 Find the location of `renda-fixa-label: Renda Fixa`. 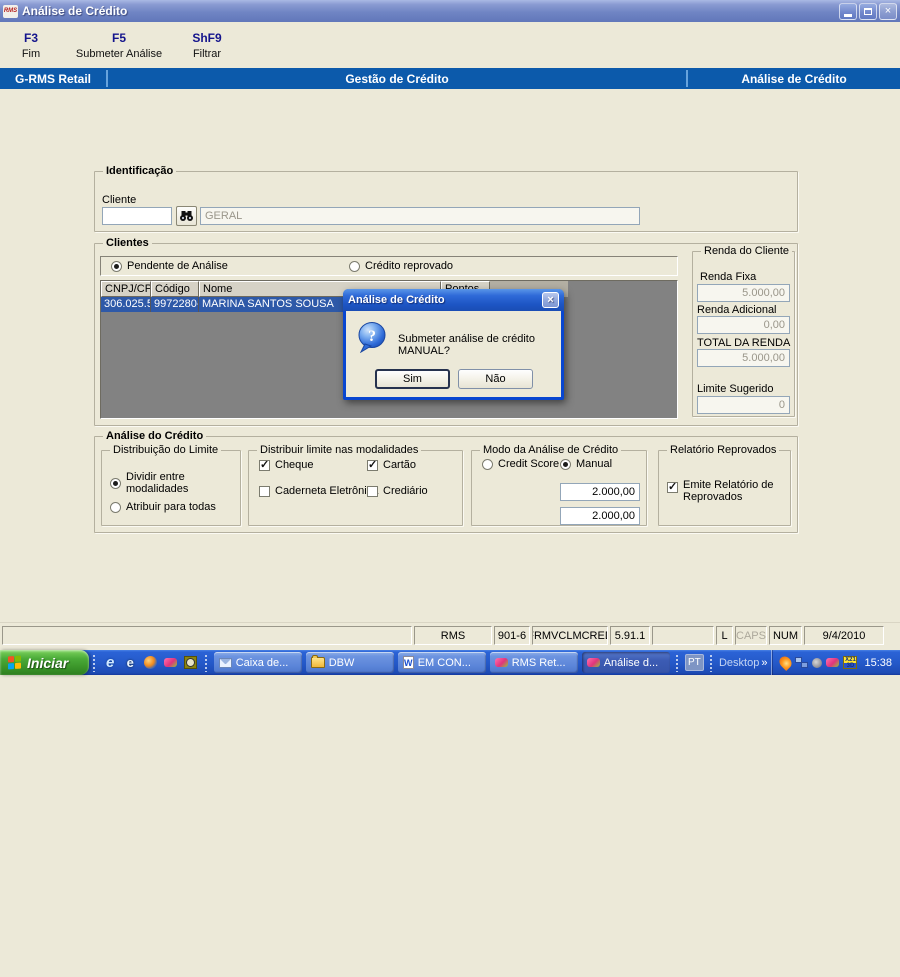

renda-fixa-label: Renda Fixa is located at coordinates (728, 277).